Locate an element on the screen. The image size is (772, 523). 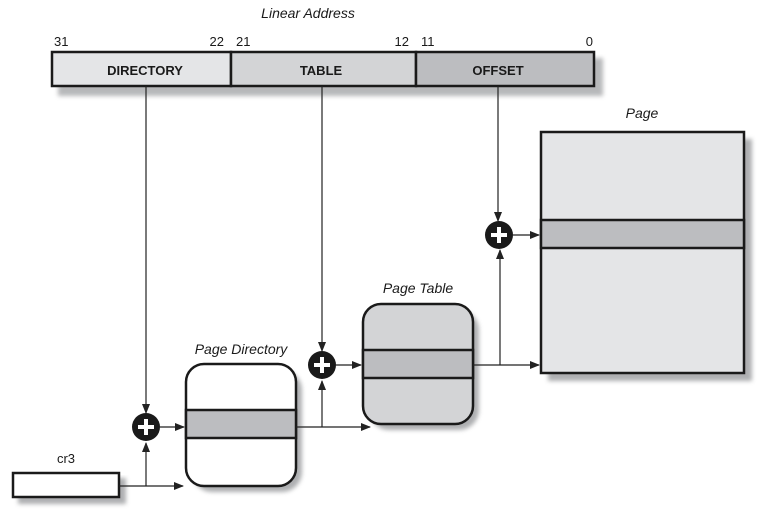
page-entry is located at coordinates (642, 234).